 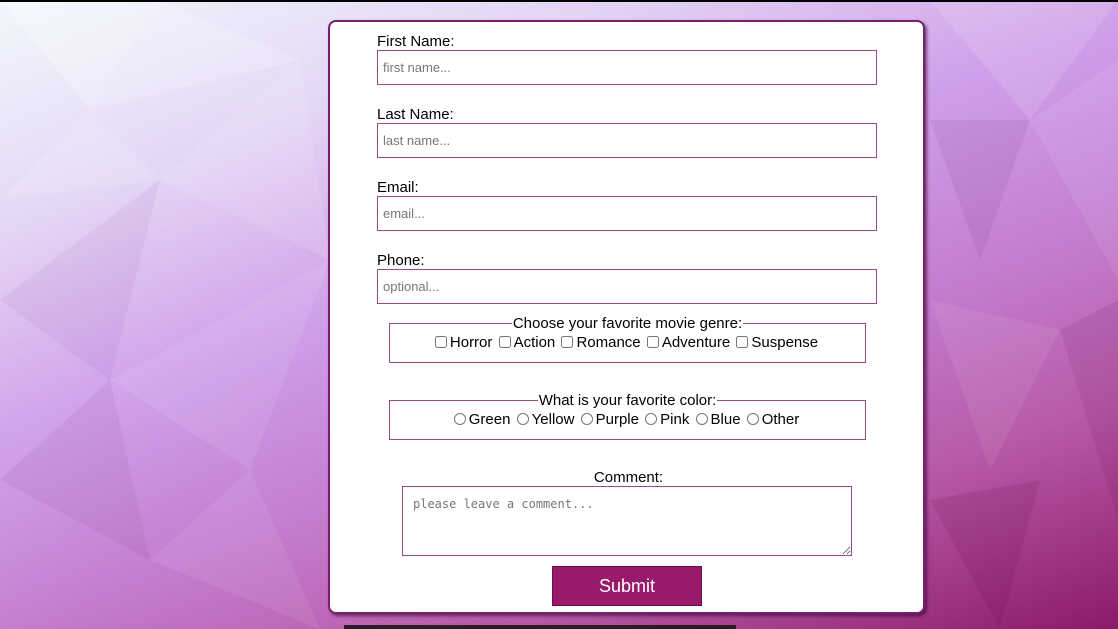 I want to click on phone-input, so click(x=627, y=286).